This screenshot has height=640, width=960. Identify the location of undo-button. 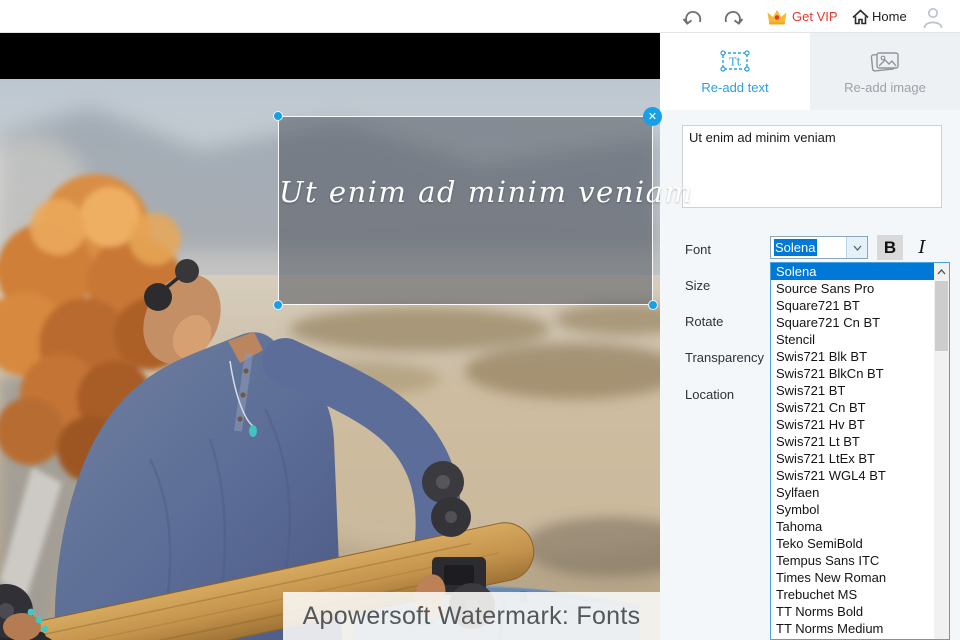
(693, 16).